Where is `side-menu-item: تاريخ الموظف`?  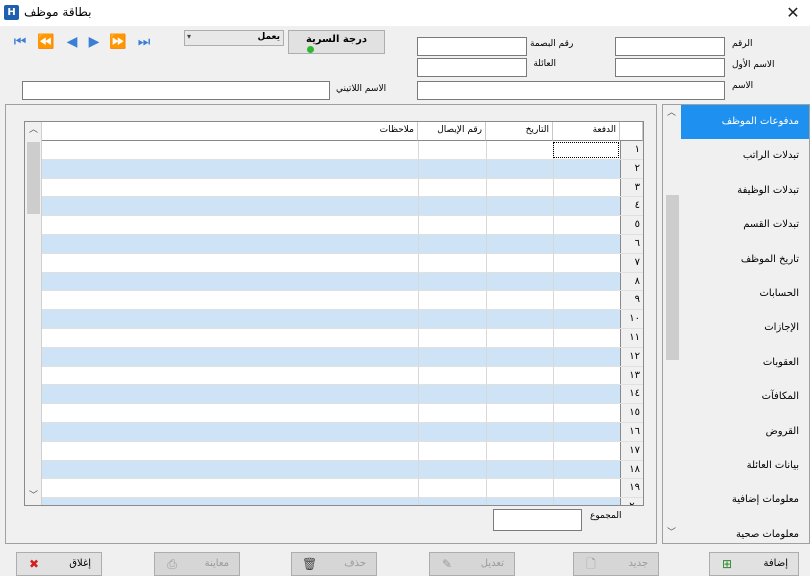 side-menu-item: تاريخ الموظف is located at coordinates (745, 260).